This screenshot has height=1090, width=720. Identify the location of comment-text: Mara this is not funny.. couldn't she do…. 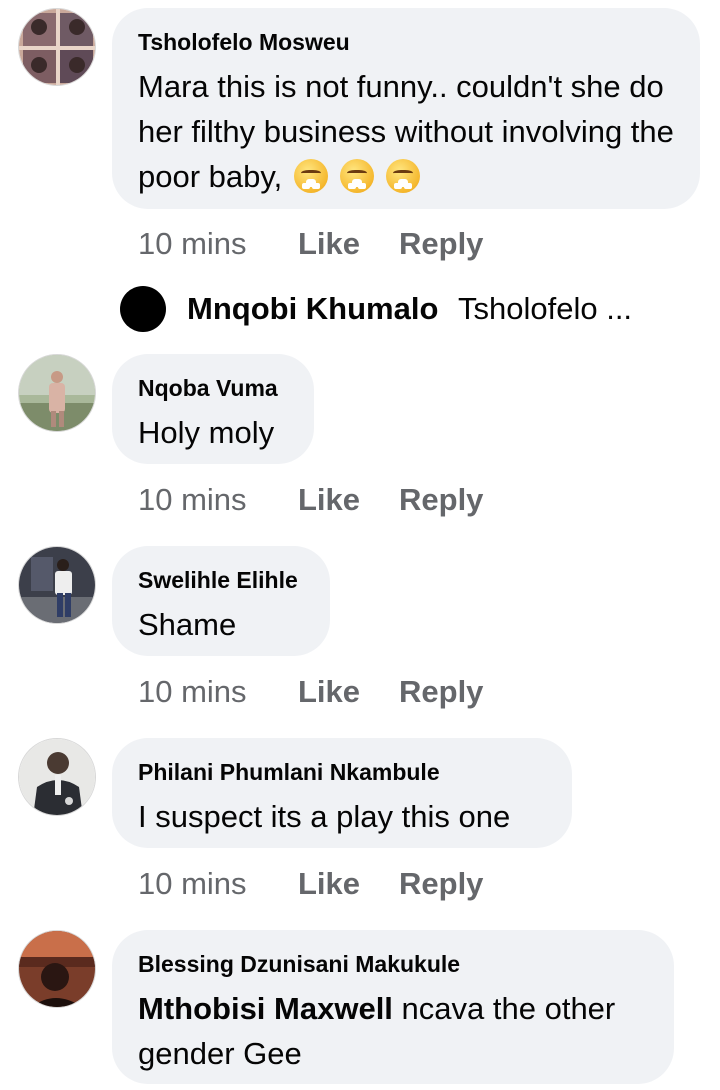
(406, 131).